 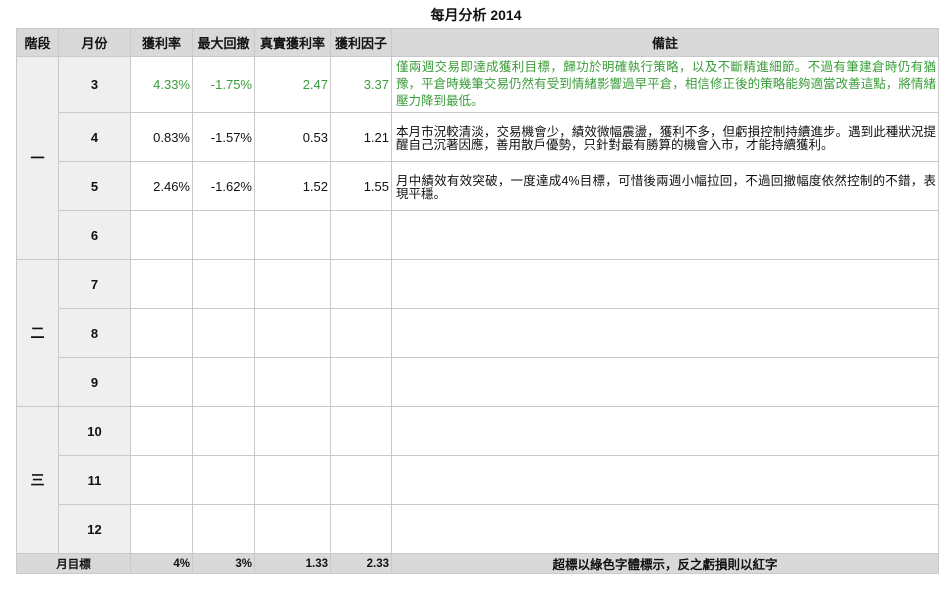 I want to click on win-rate-cell: 4.33%, so click(x=161, y=84).